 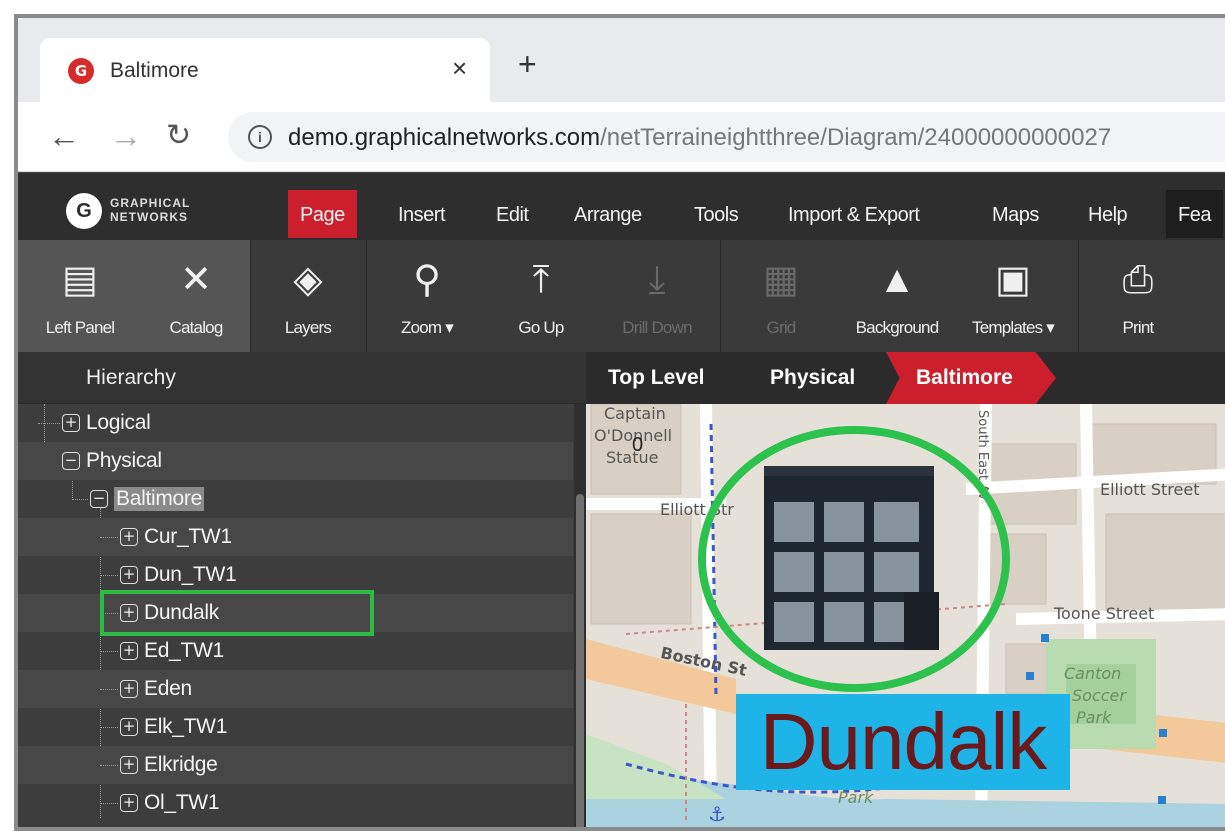 I want to click on map-label-toone: Toone Street, so click(x=1104, y=613).